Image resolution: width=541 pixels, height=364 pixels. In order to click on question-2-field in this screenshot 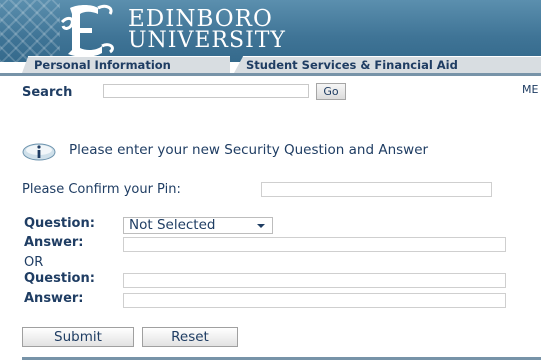, I will do `click(314, 280)`.